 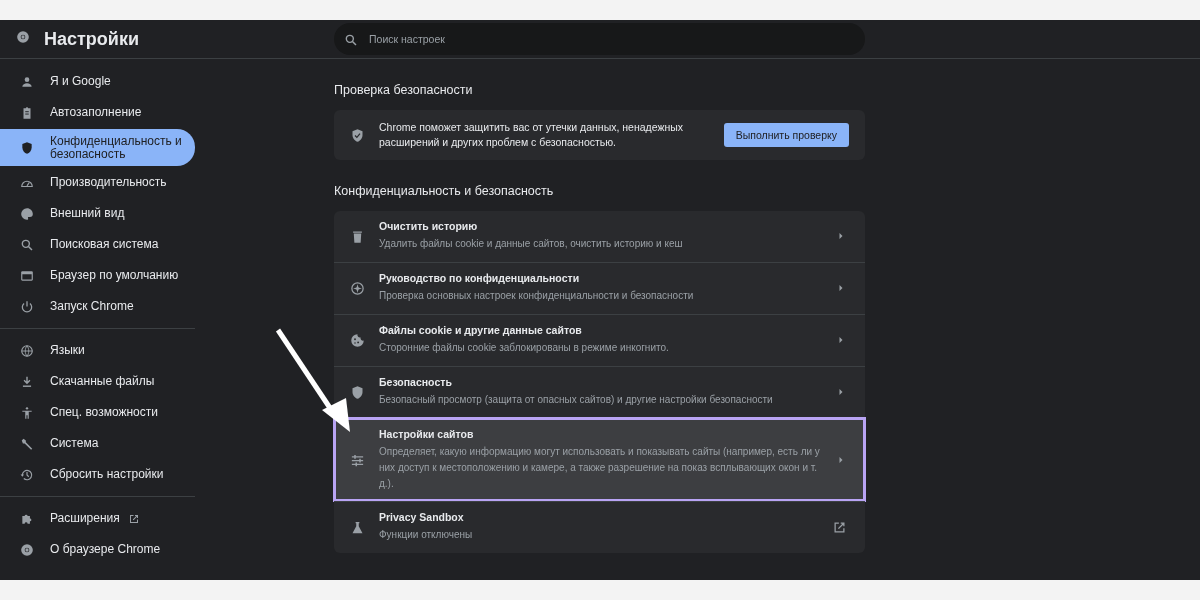 What do you see at coordinates (27, 81) in the screenshot?
I see `person-icon` at bounding box center [27, 81].